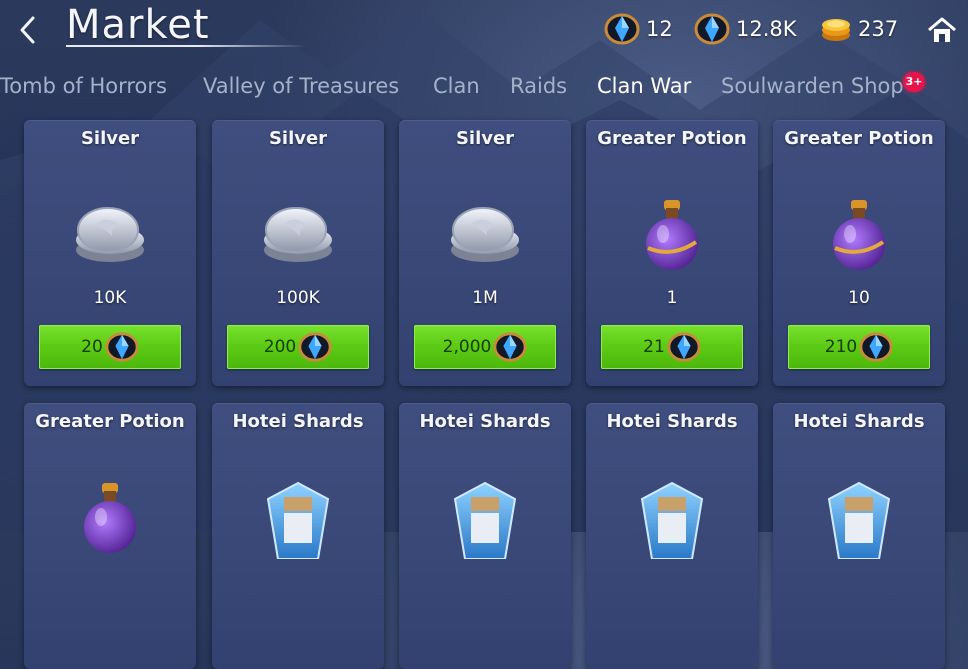 The height and width of the screenshot is (669, 968). I want to click on buy-button: 200, so click(298, 347).